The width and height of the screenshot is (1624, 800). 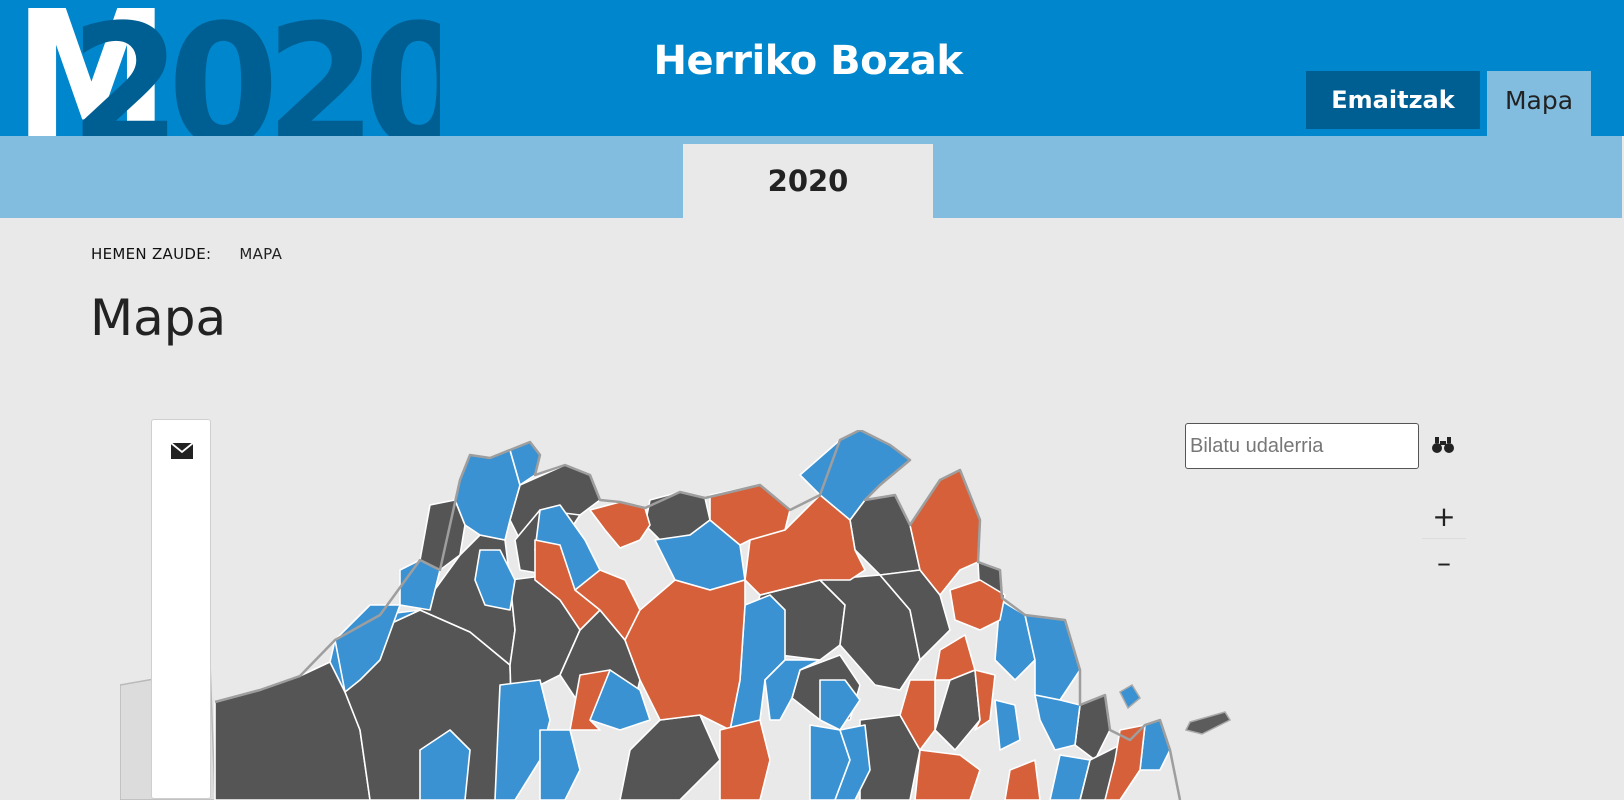 I want to click on plus-icon: +, so click(x=1444, y=516).